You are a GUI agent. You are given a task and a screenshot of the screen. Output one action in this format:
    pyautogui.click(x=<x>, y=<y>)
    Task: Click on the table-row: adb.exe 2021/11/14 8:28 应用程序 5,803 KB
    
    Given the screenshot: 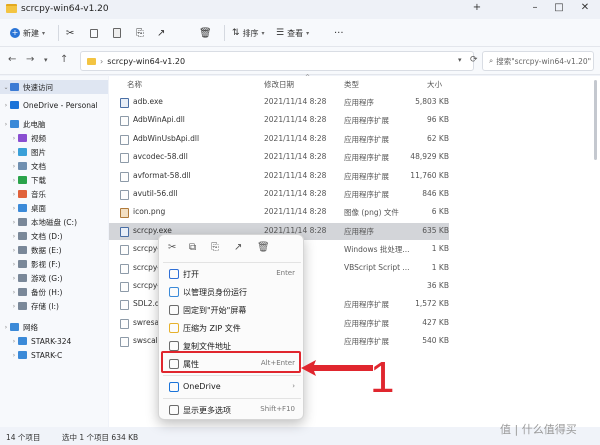 What is the action you would take?
    pyautogui.click(x=279, y=102)
    